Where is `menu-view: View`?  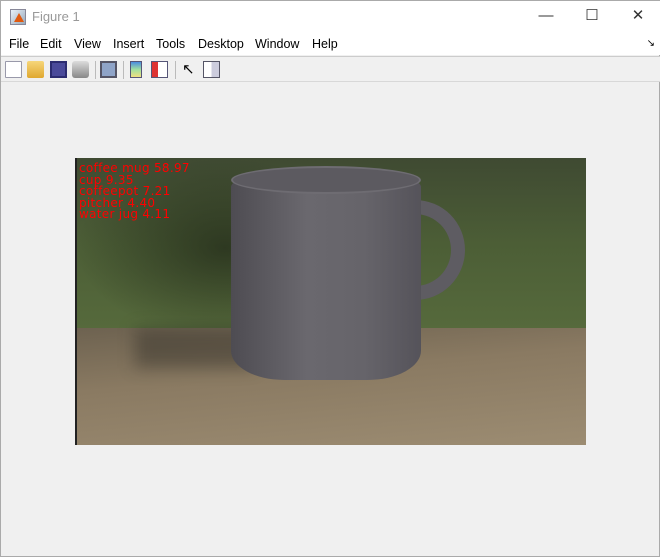 menu-view: View is located at coordinates (87, 44).